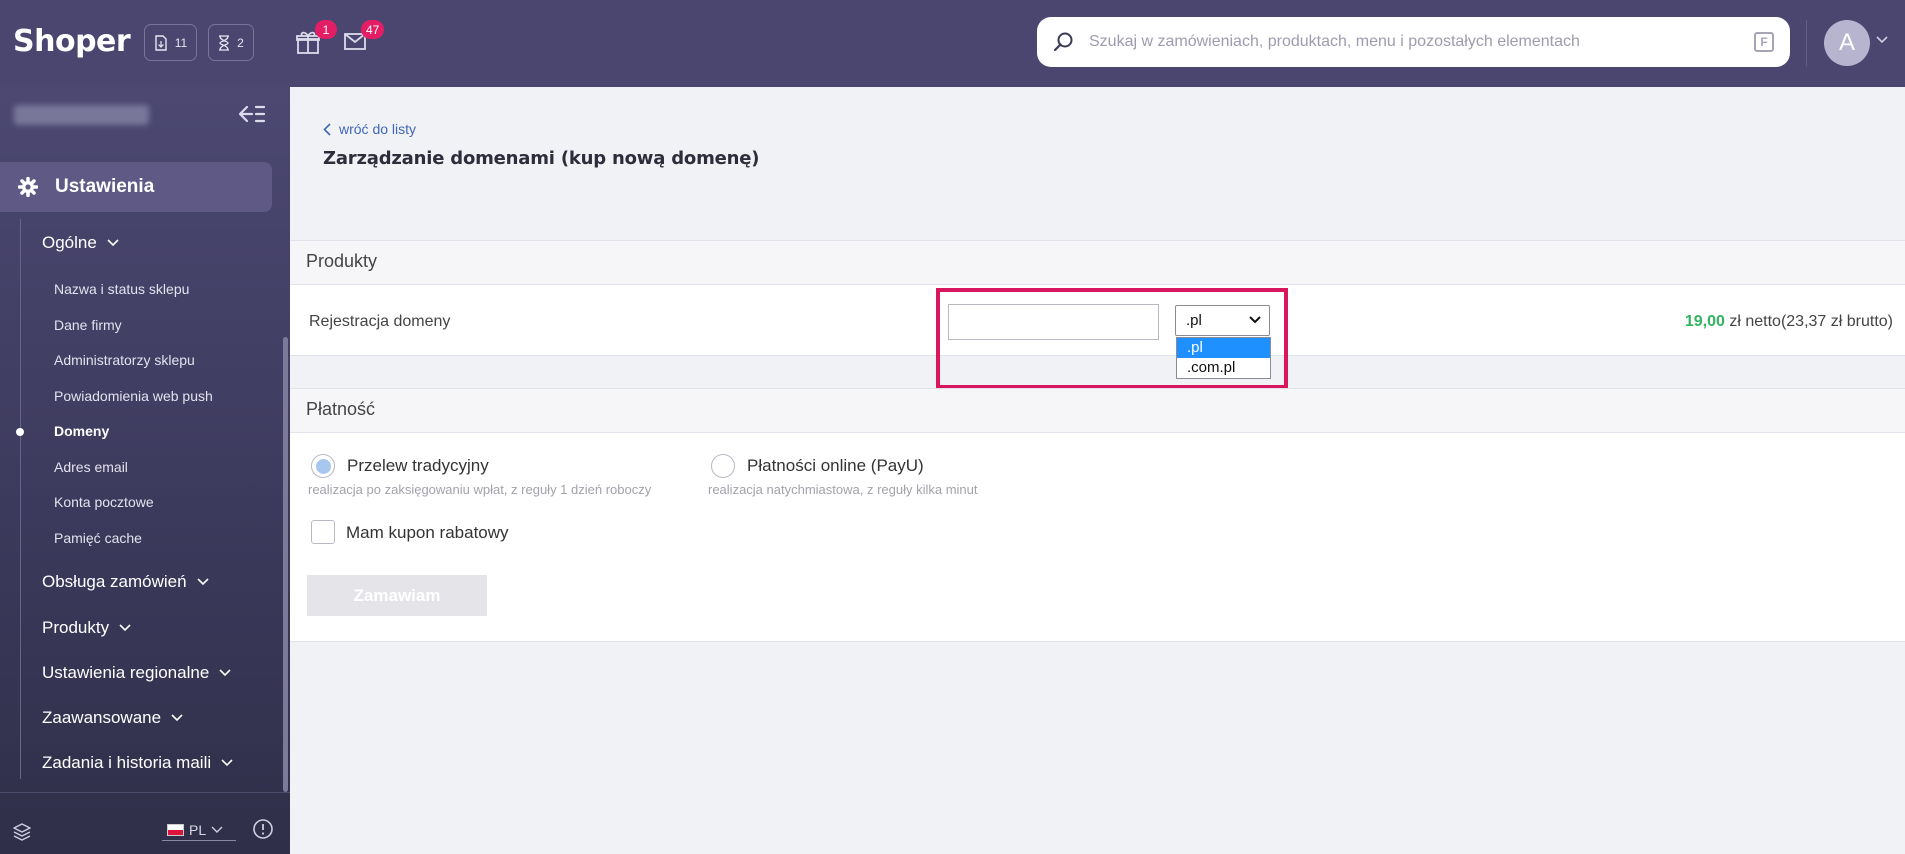  Describe the element at coordinates (1764, 42) in the screenshot. I see `search-shortcut-icon: F` at that location.